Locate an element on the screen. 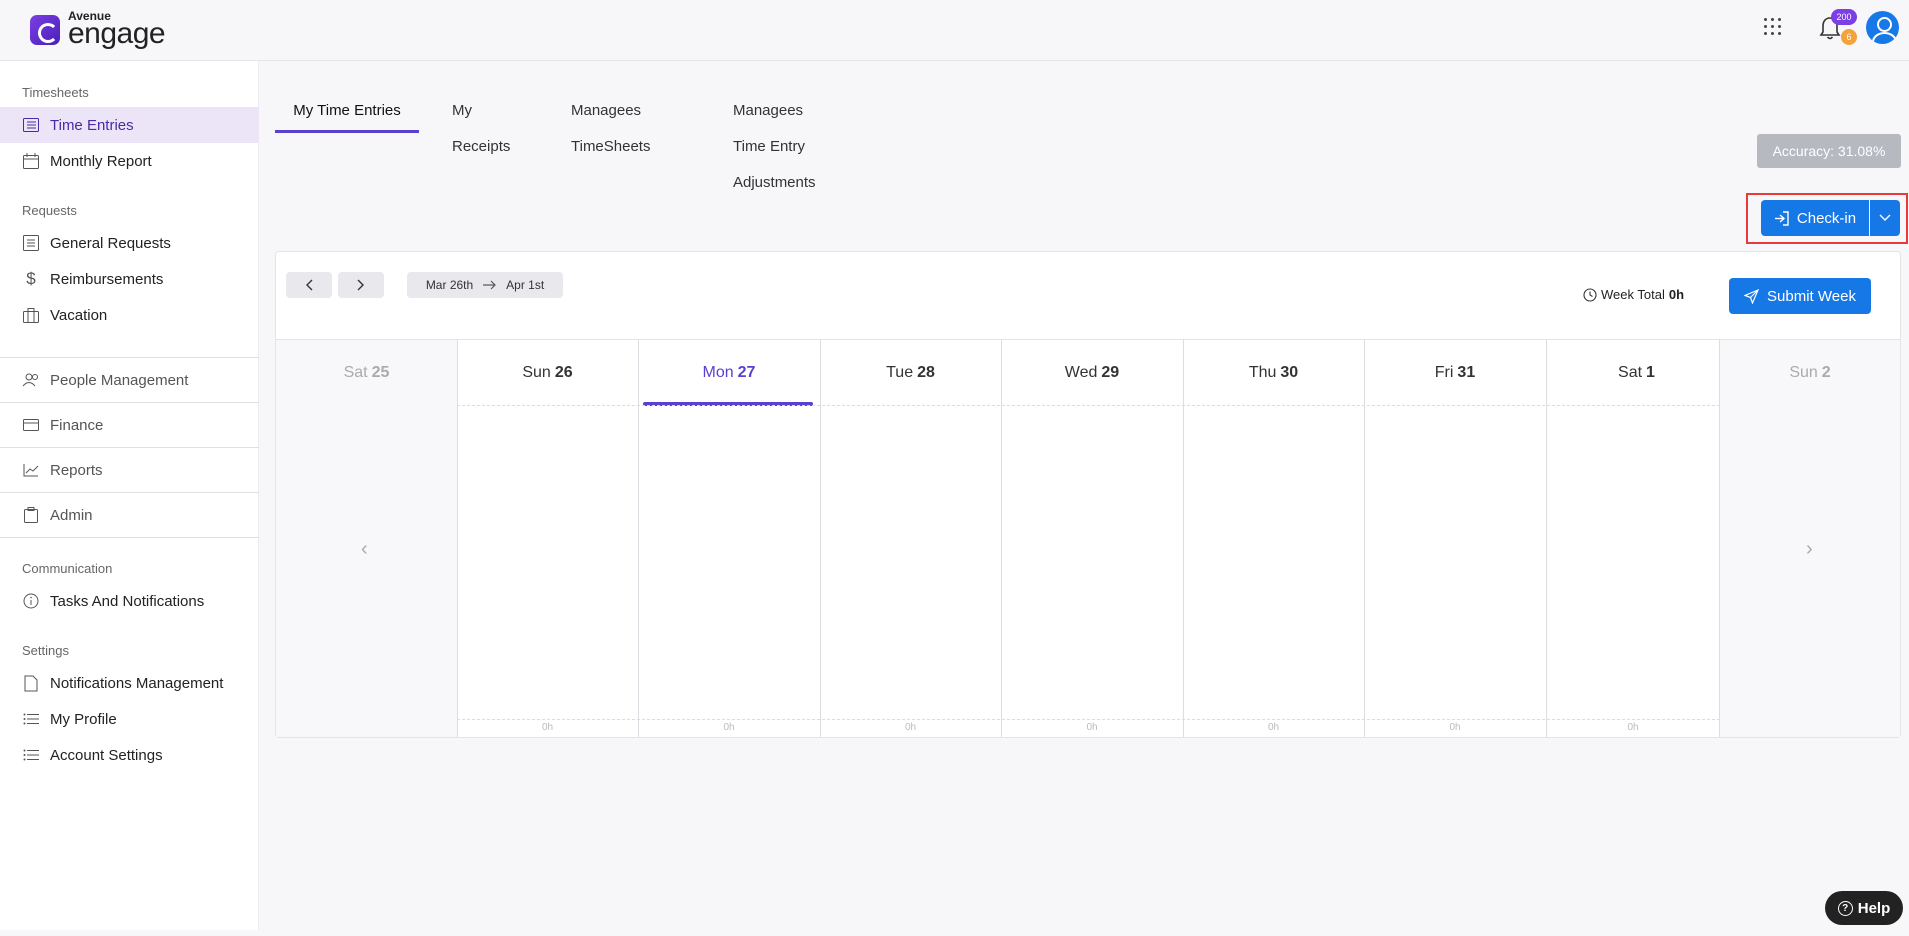 The image size is (1909, 936). section-communication: Communication is located at coordinates (67, 568).